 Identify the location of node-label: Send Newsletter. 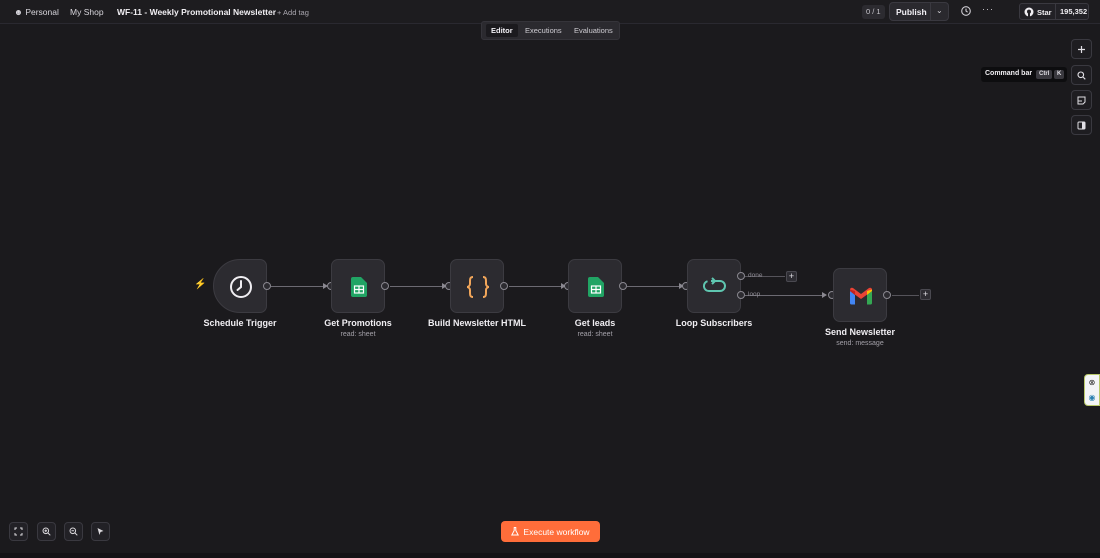
(860, 332).